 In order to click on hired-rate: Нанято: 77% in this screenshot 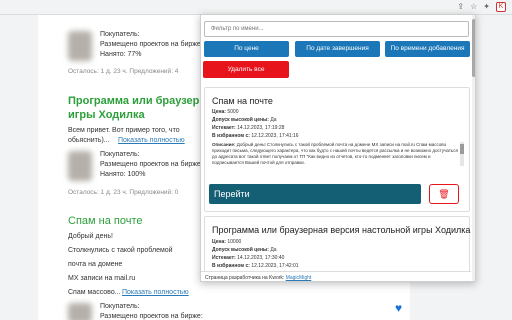, I will do `click(121, 54)`.